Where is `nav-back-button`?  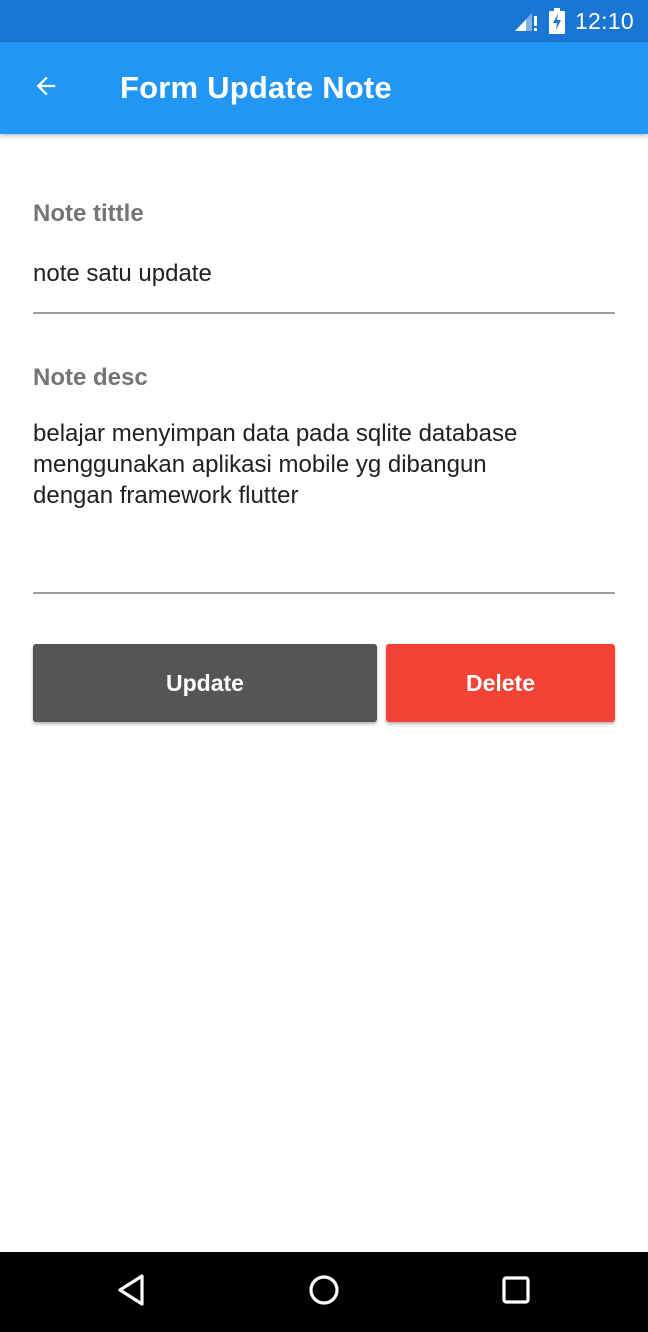
nav-back-button is located at coordinates (132, 1292).